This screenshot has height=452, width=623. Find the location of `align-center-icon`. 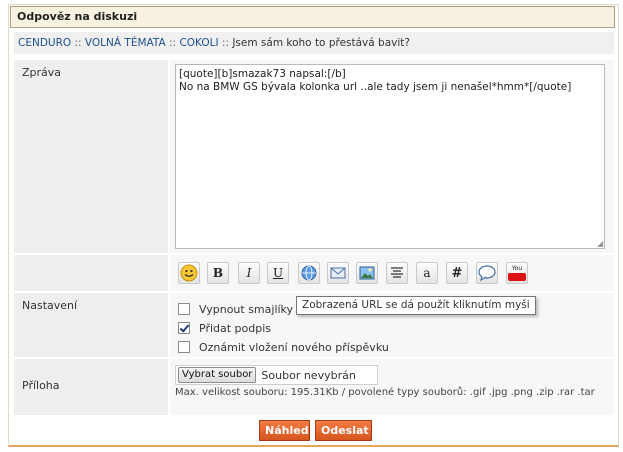

align-center-icon is located at coordinates (397, 273).